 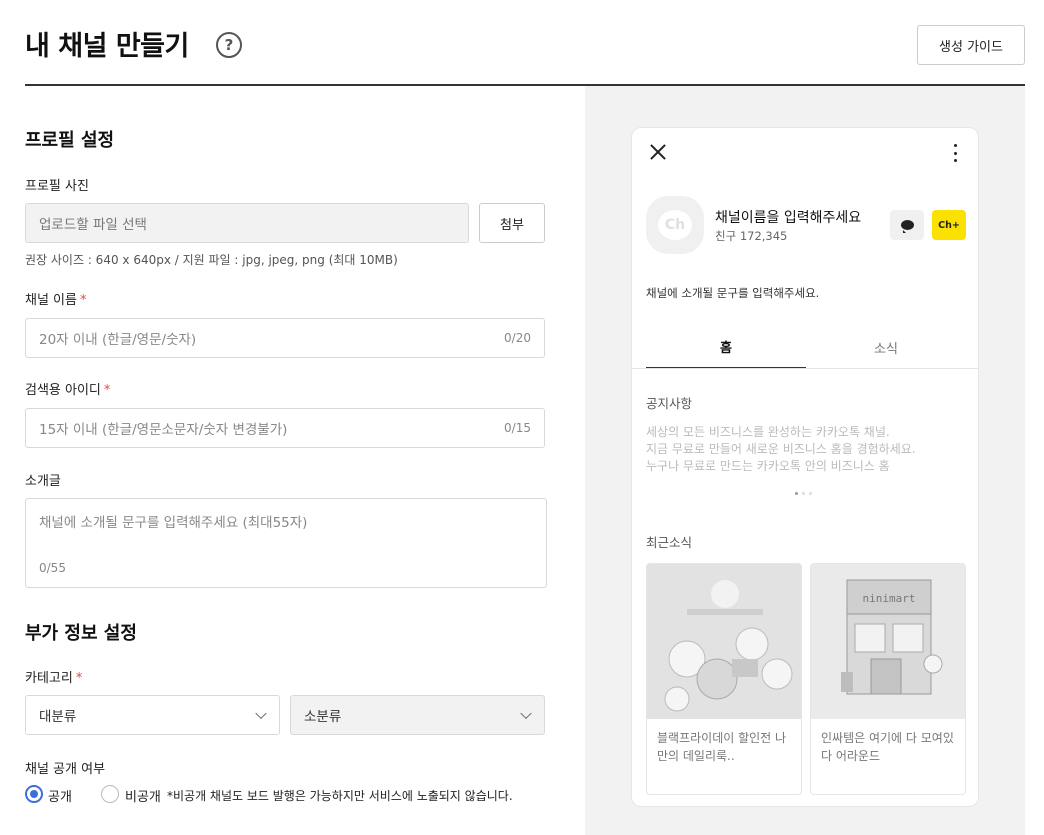 What do you see at coordinates (56, 300) in the screenshot?
I see `channel-name-label: 채널 이름 *` at bounding box center [56, 300].